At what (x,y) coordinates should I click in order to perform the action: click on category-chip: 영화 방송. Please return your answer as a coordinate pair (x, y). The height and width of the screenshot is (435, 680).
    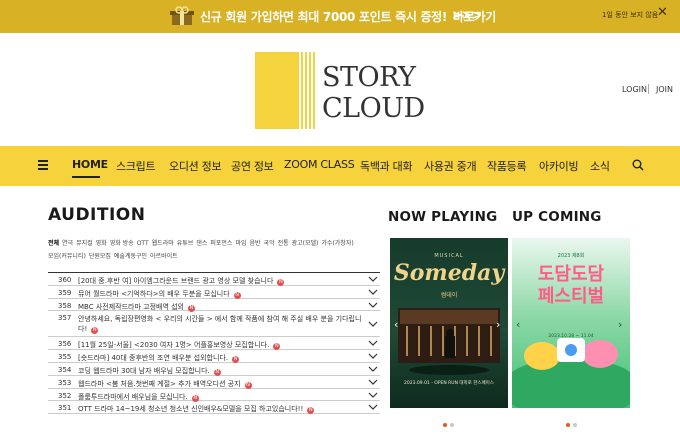
    Looking at the image, I should click on (122, 243).